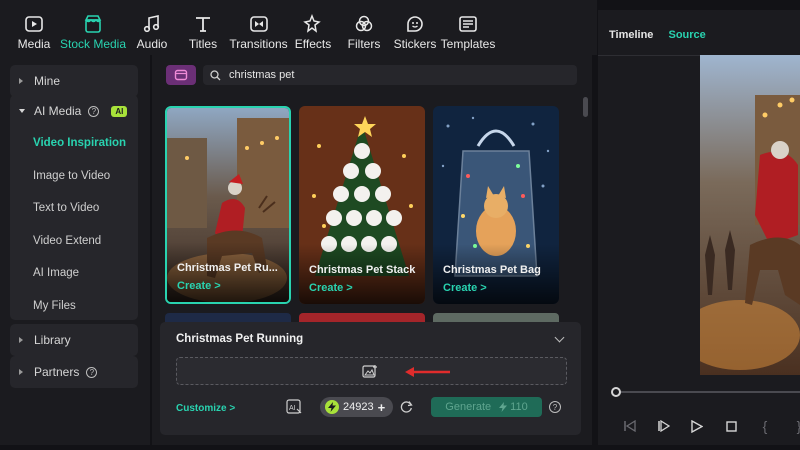 The width and height of the screenshot is (800, 450). I want to click on prev-frame-button, so click(629, 426).